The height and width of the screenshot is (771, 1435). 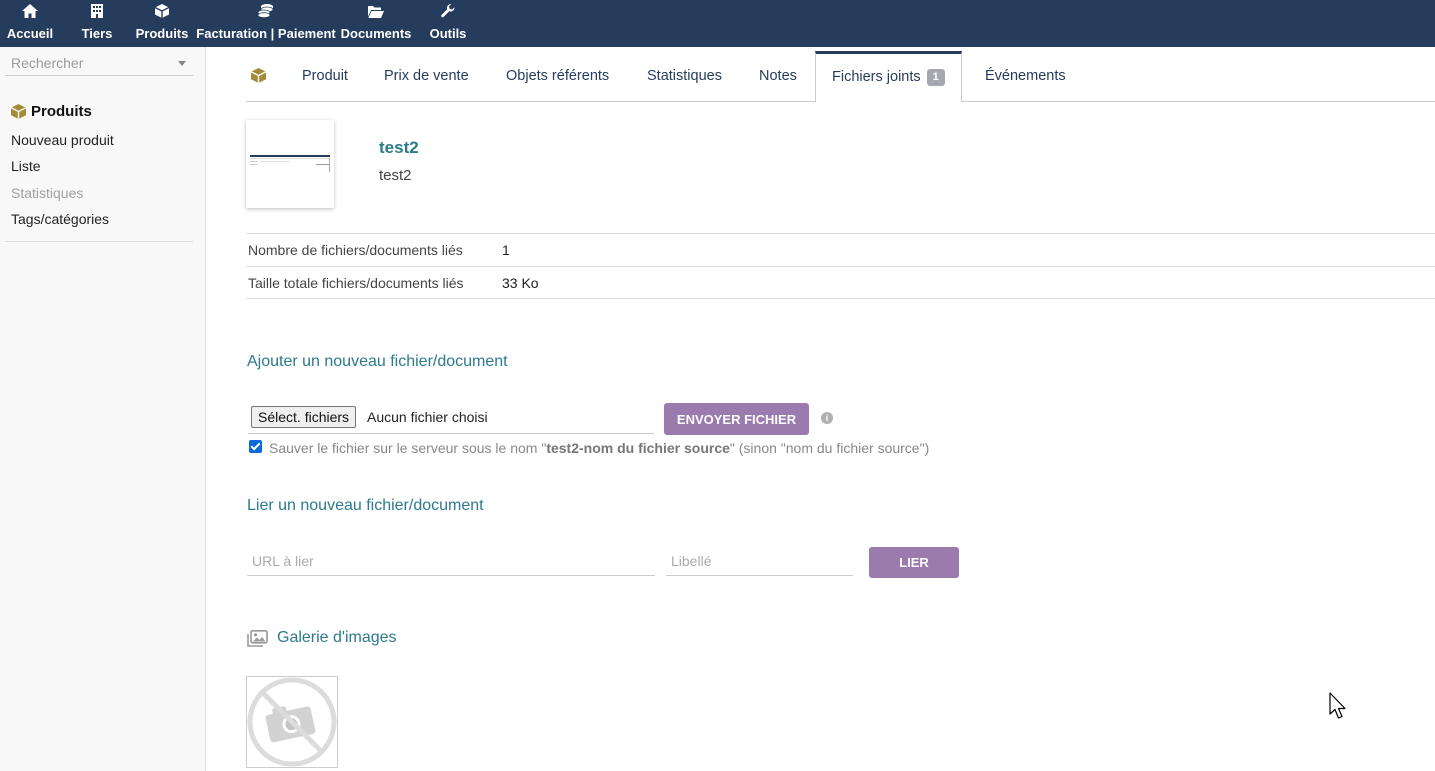 What do you see at coordinates (935, 77) in the screenshot?
I see `count-badge: 1` at bounding box center [935, 77].